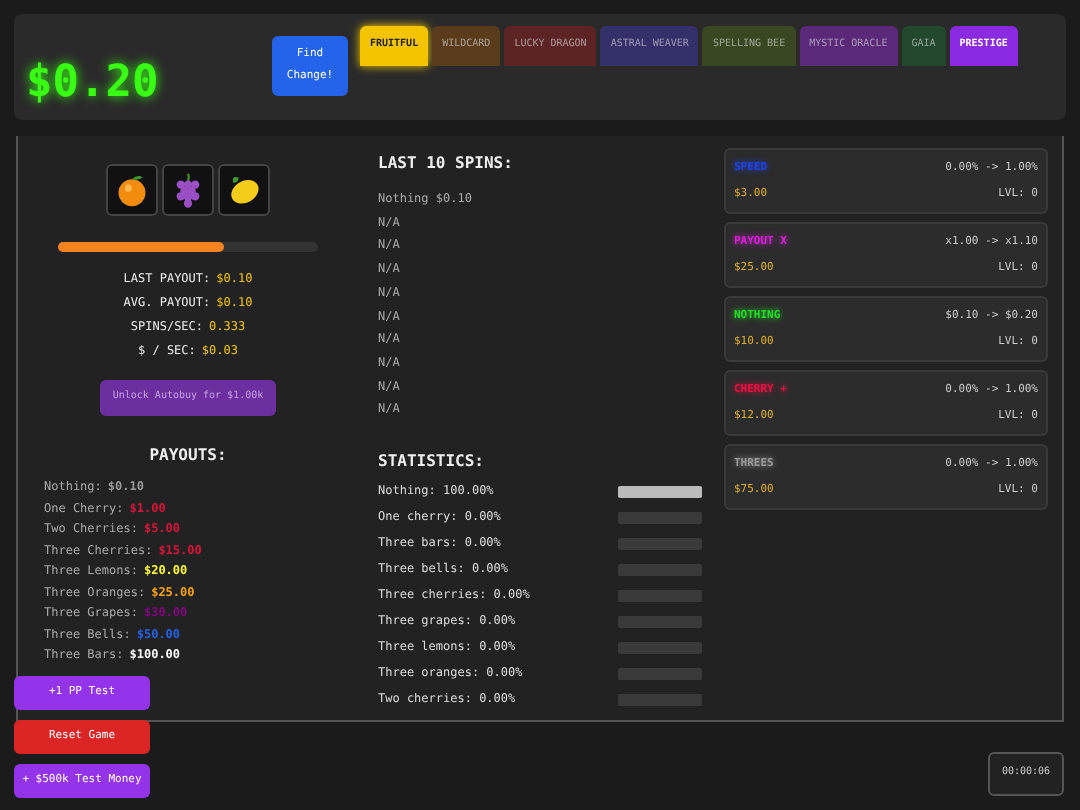 The height and width of the screenshot is (810, 1080). I want to click on lemon-icon, so click(244, 190).